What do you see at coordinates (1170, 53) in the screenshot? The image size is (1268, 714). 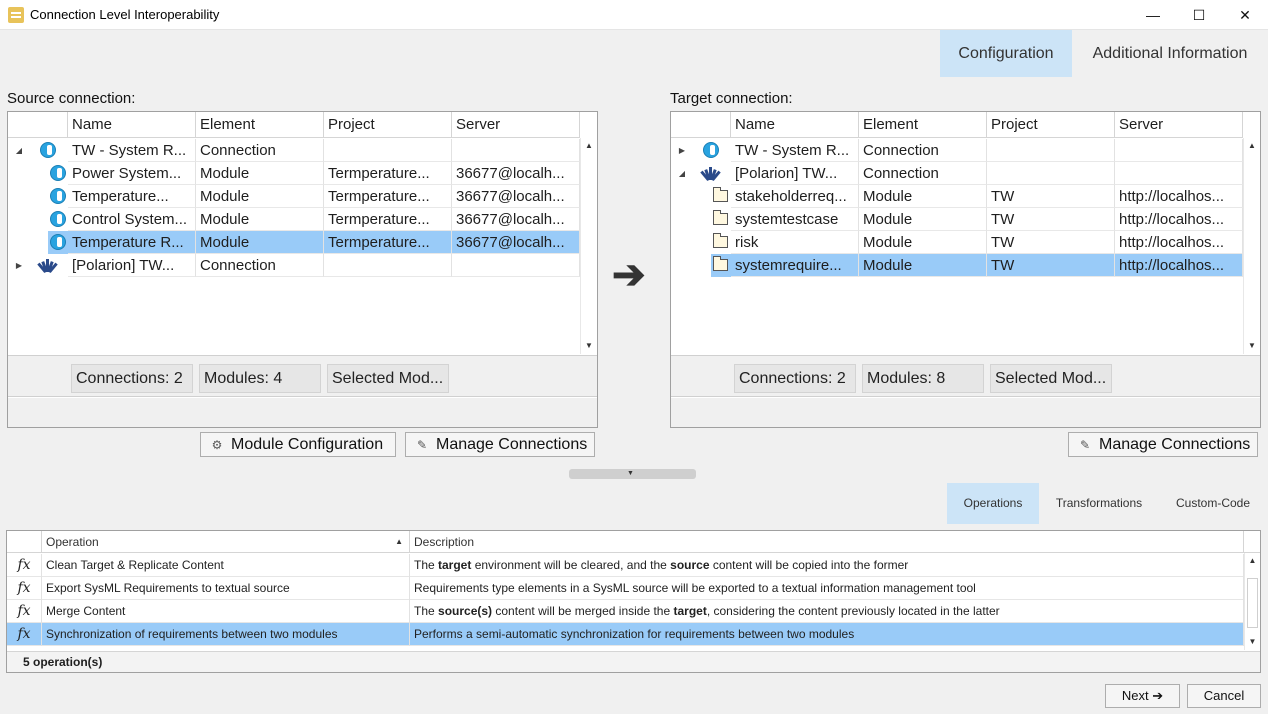 I see `tab-additional-information: Additional Information` at bounding box center [1170, 53].